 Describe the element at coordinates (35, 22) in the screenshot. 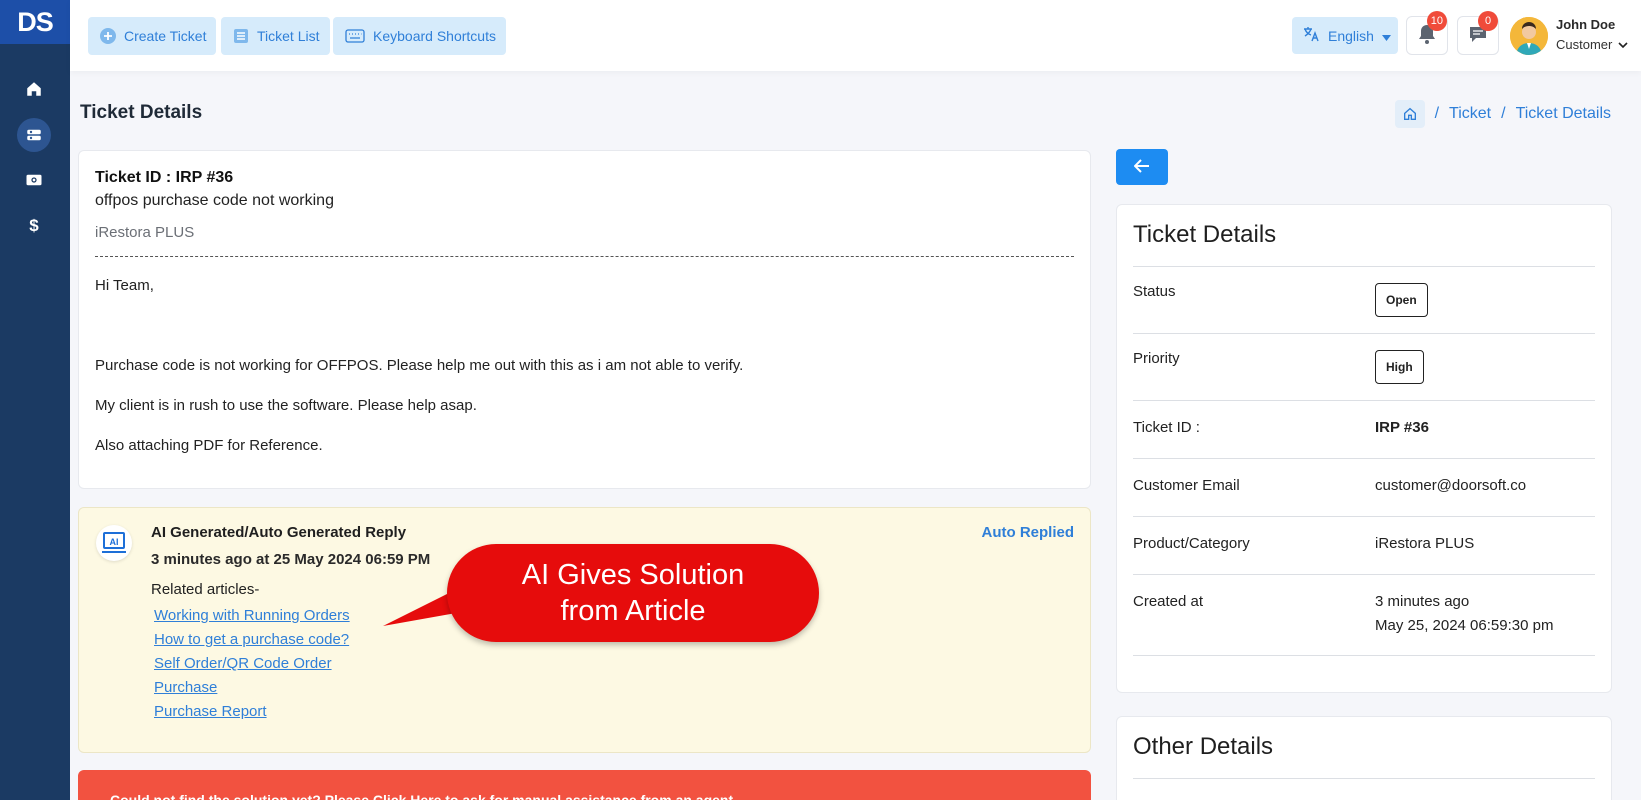

I see `app-logo: DS` at that location.